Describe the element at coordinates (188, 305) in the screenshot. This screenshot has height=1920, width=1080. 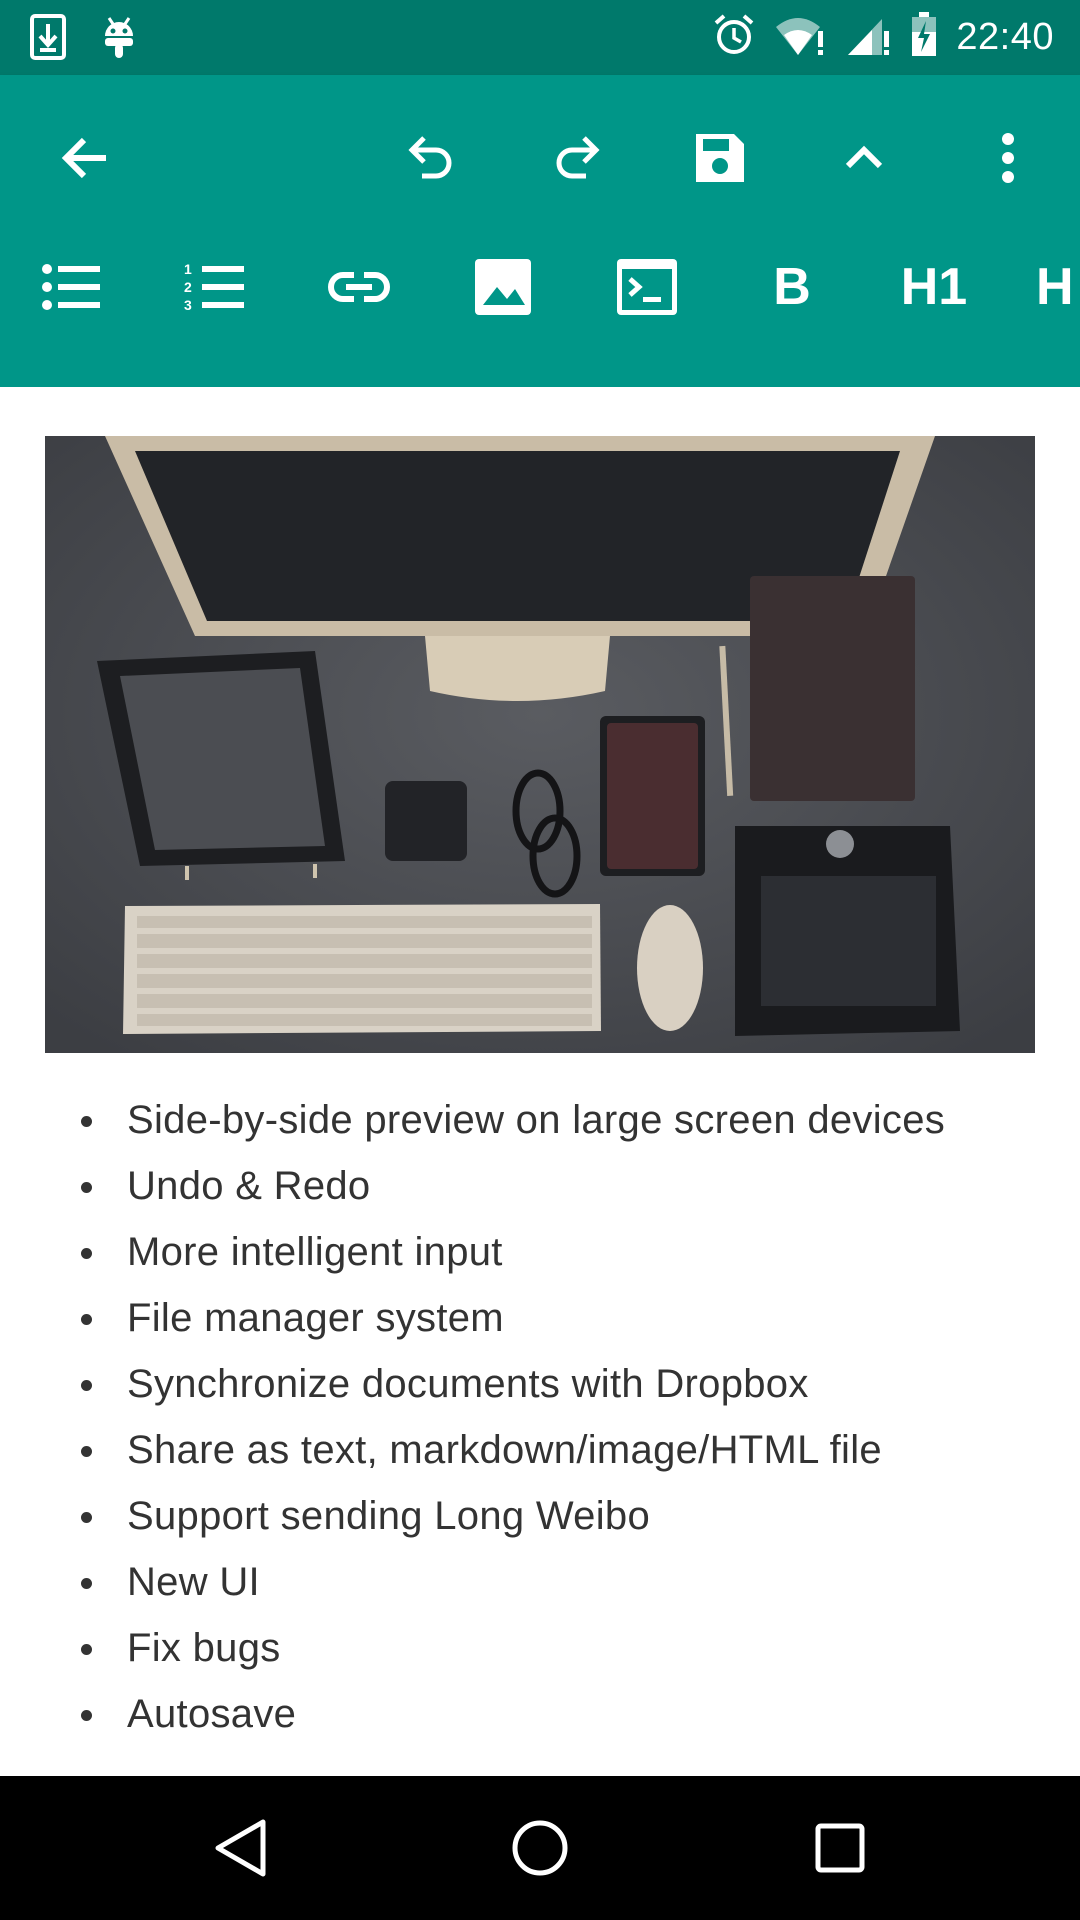
I see `svg-text: 3` at that location.